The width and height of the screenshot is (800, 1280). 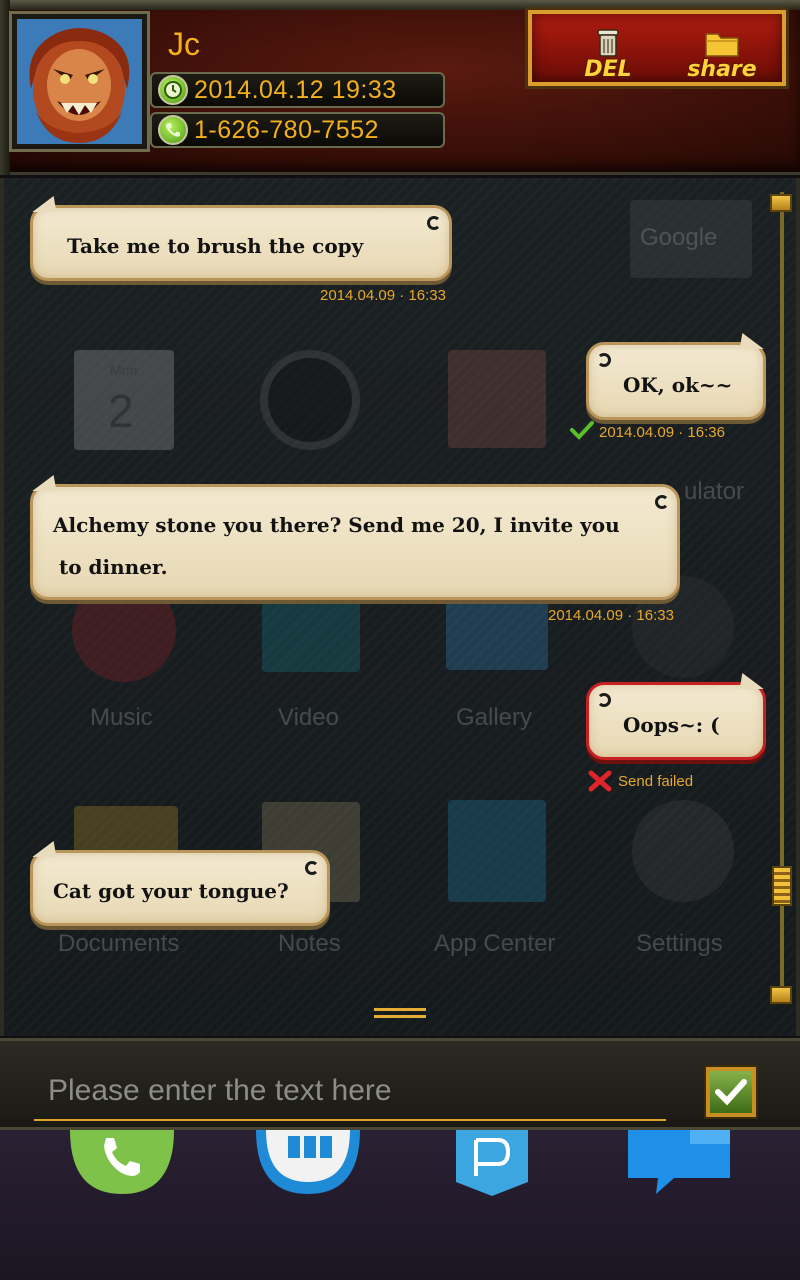 What do you see at coordinates (494, 717) in the screenshot?
I see `background-app-label: Gallery` at bounding box center [494, 717].